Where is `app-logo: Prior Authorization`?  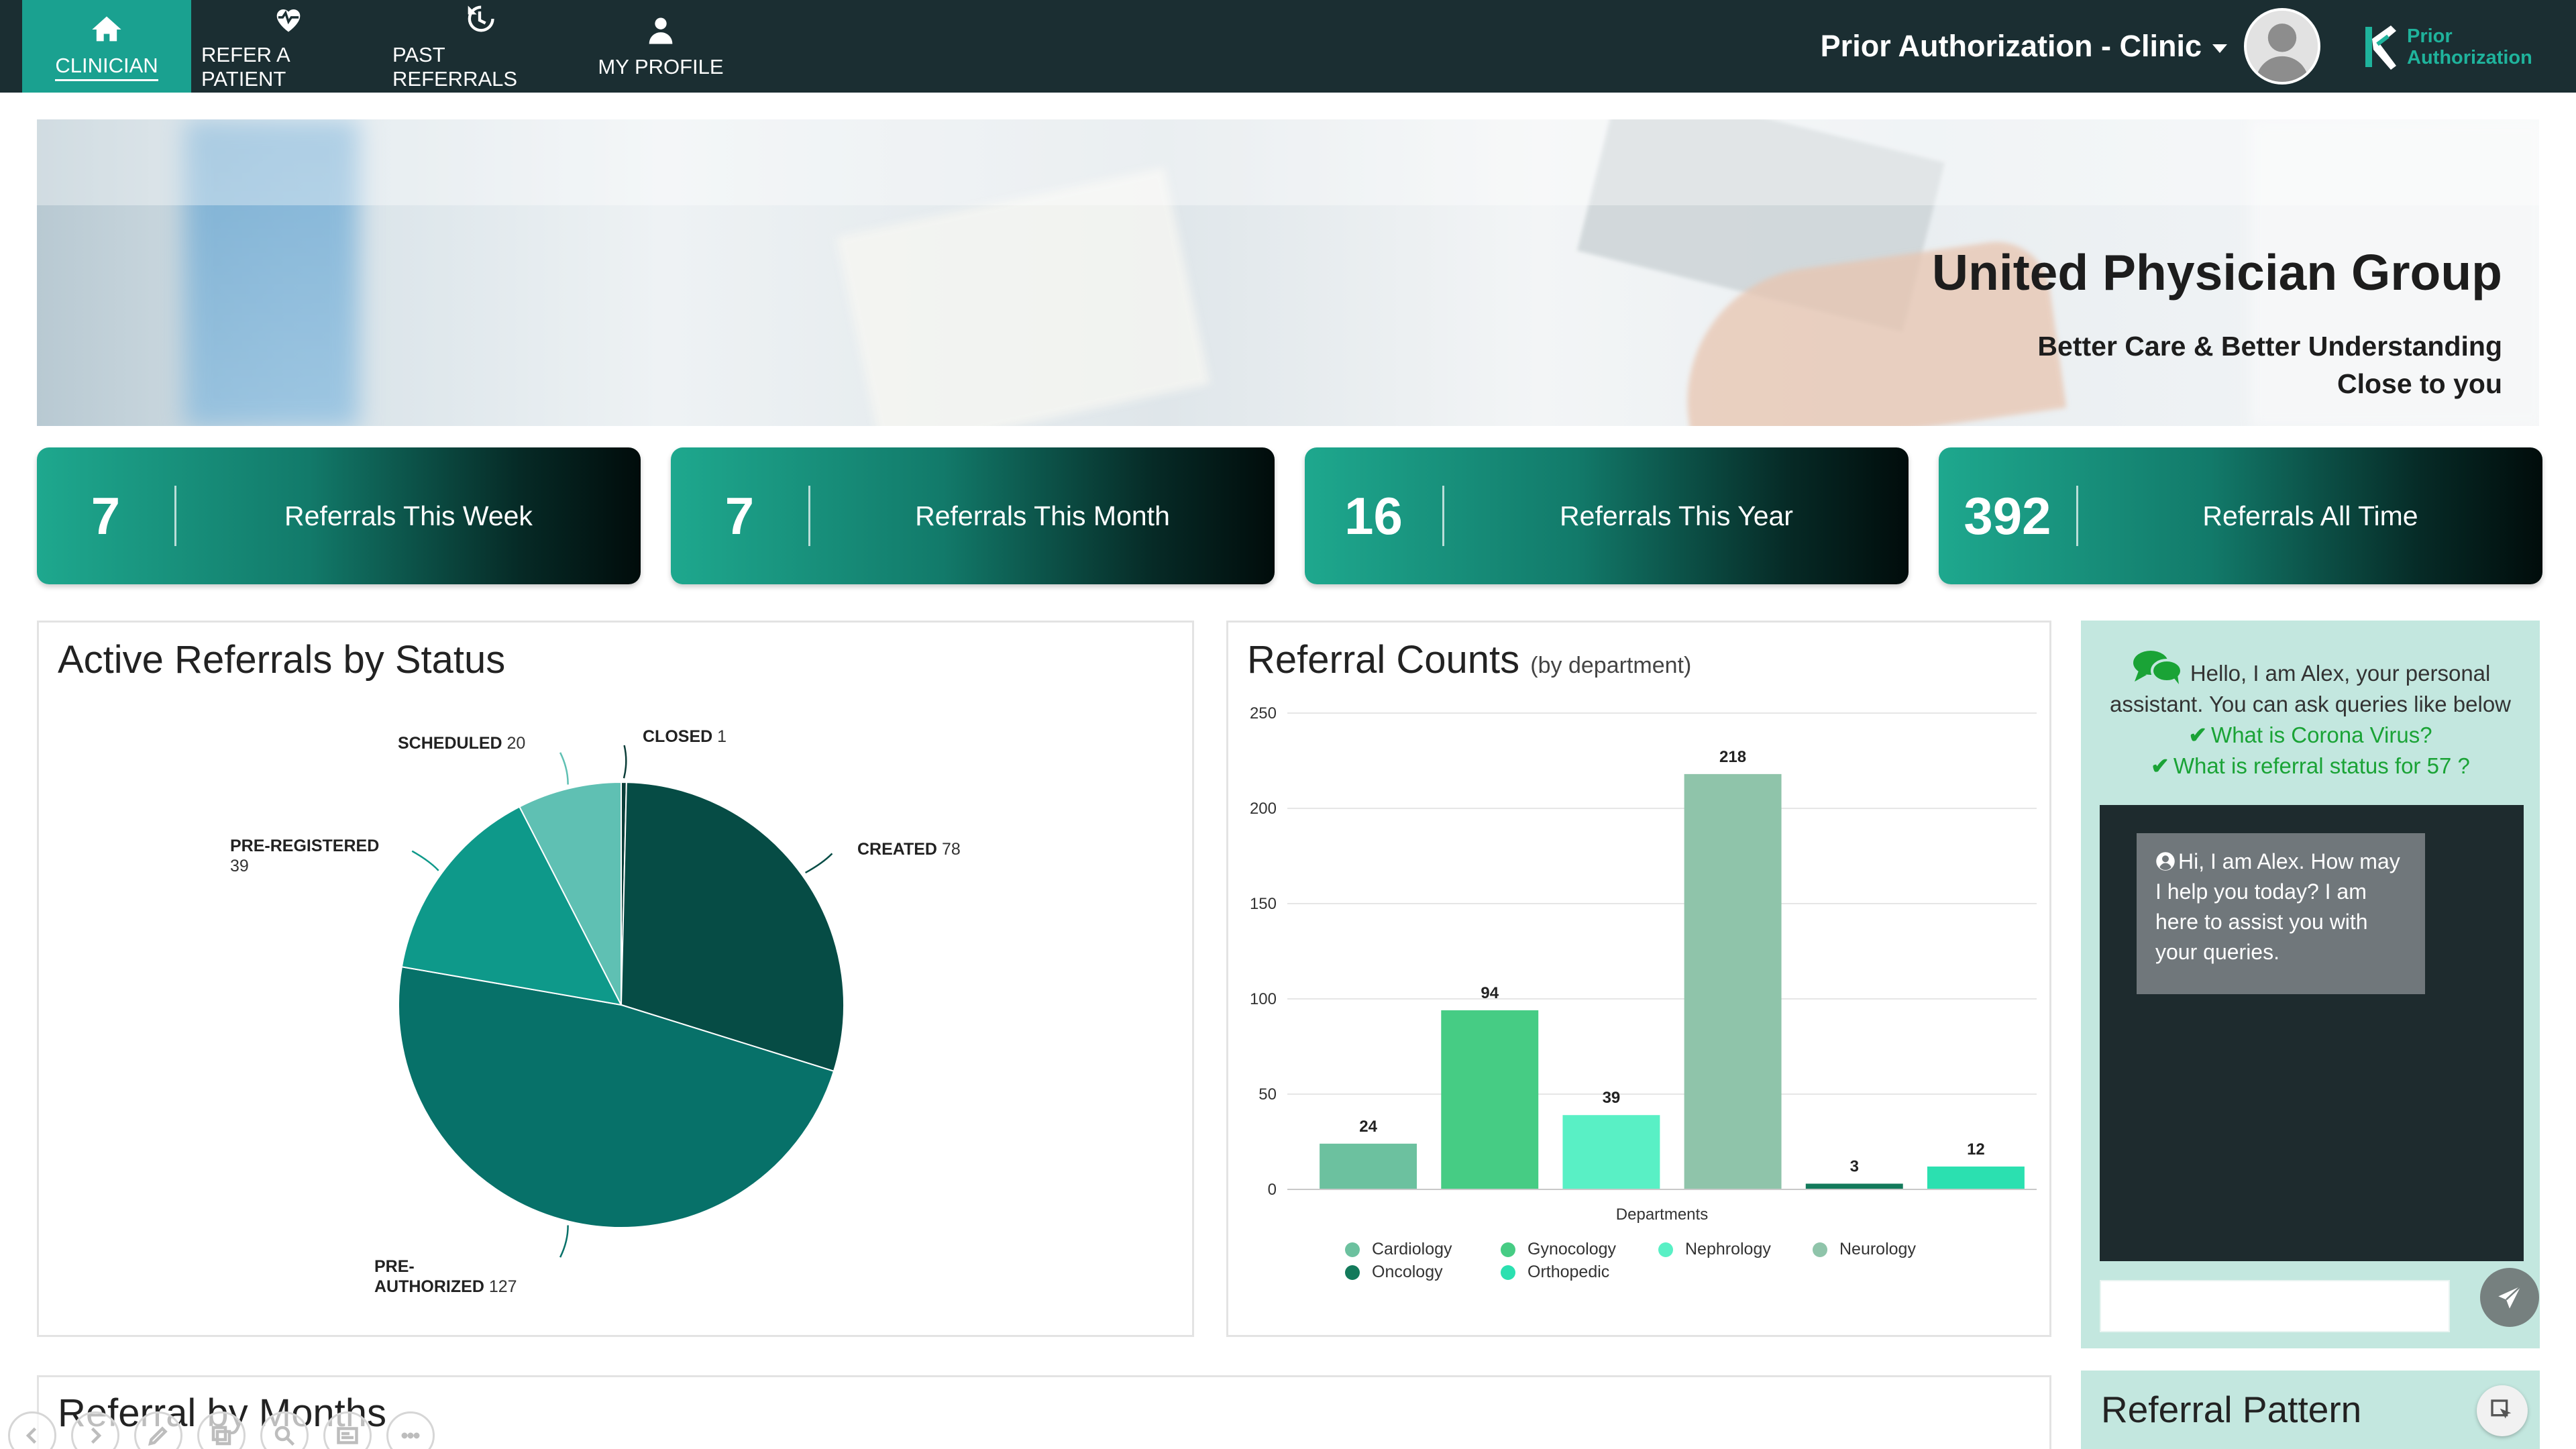
app-logo: Prior Authorization is located at coordinates (2455, 47).